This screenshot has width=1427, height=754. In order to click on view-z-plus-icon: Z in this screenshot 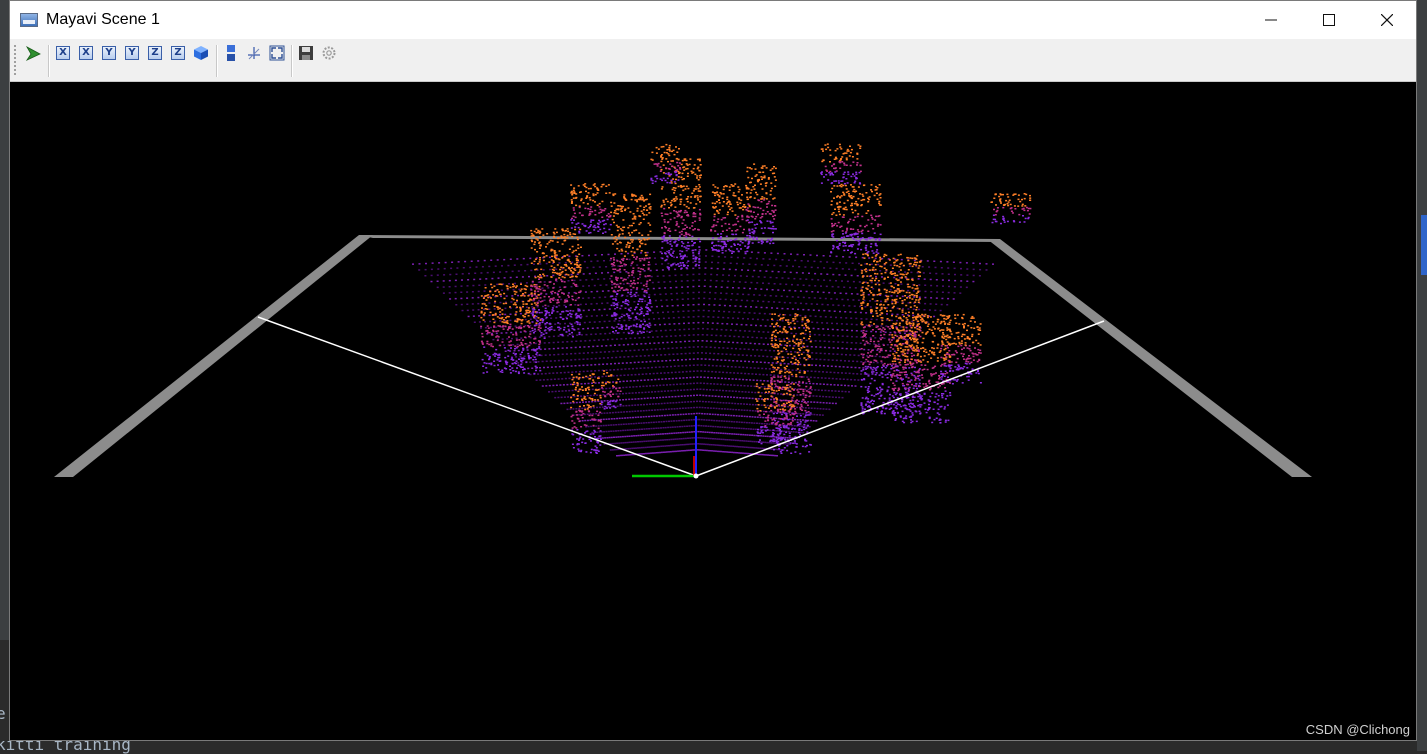, I will do `click(155, 53)`.